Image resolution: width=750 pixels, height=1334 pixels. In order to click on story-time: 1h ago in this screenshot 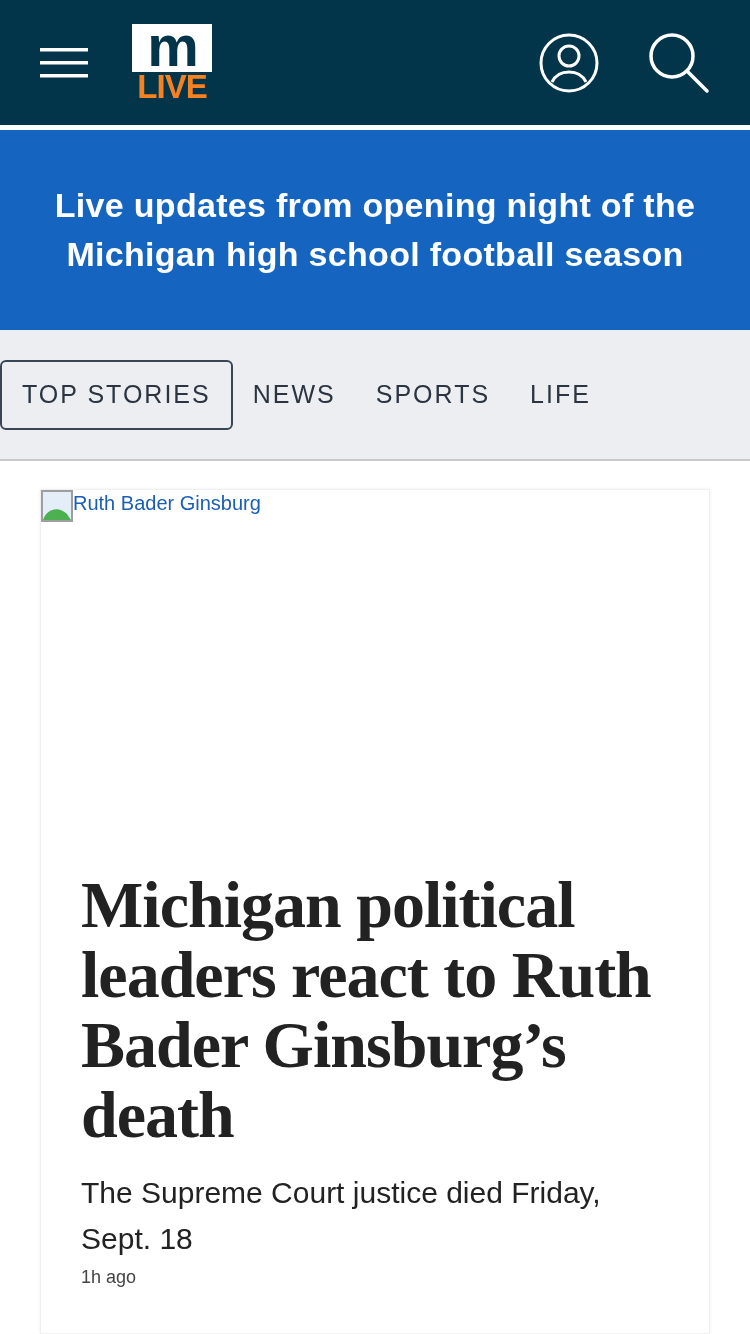, I will do `click(109, 1277)`.